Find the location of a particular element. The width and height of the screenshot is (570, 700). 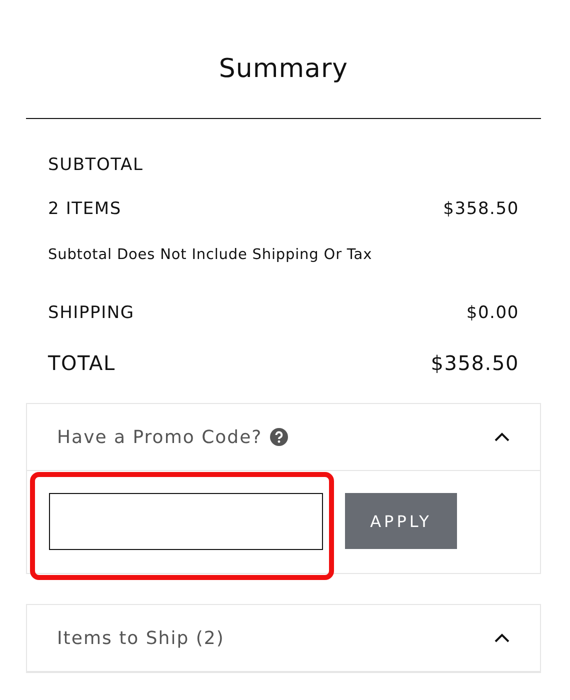

total-amount: $358.50 is located at coordinates (474, 363).